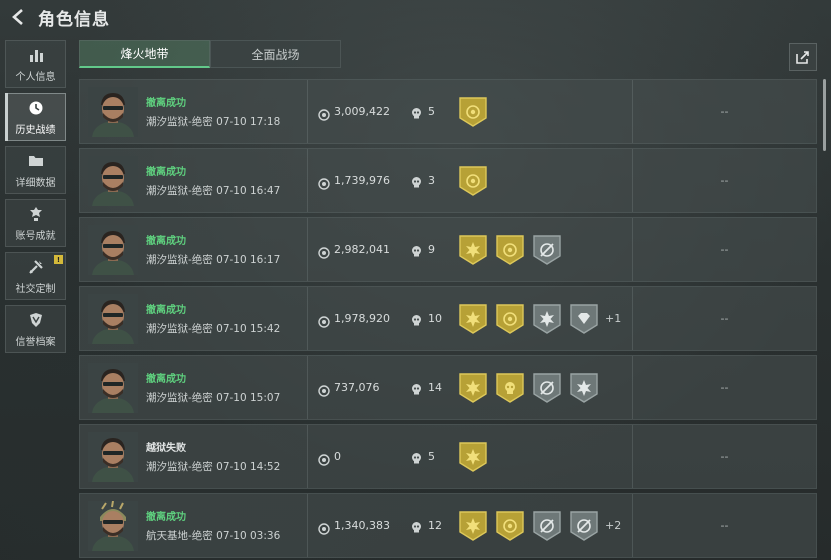  I want to click on table-row: 撤离成功 潮汐监狱-绝密 07-10 15:42 1,978,920 10 +1 --, so click(448, 318).